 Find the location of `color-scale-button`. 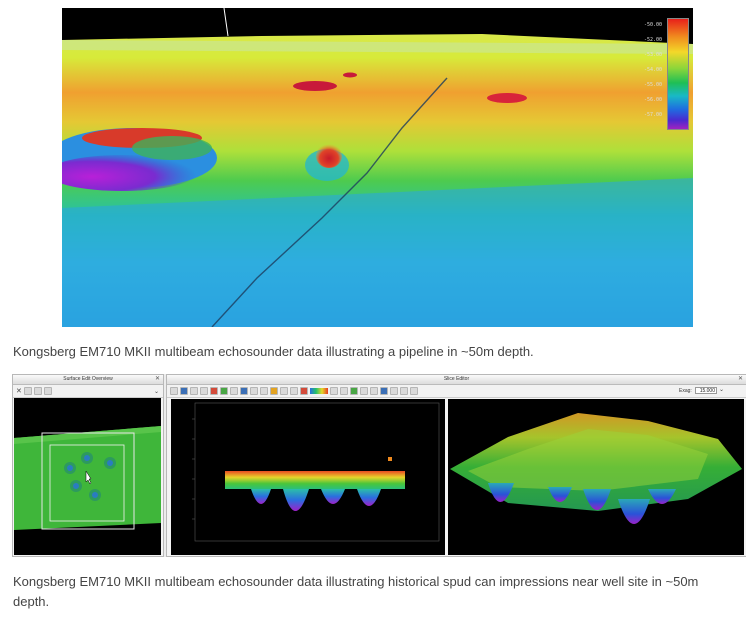

color-scale-button is located at coordinates (319, 391).